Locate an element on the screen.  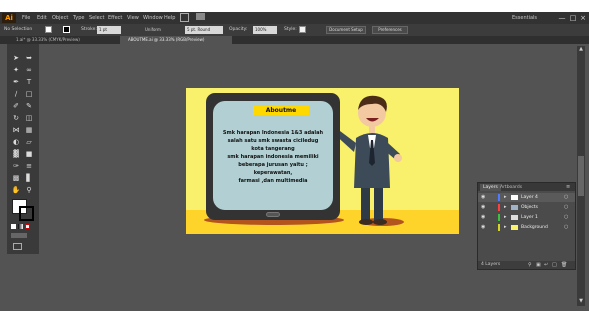
stroke-swatch is located at coordinates (66, 29).